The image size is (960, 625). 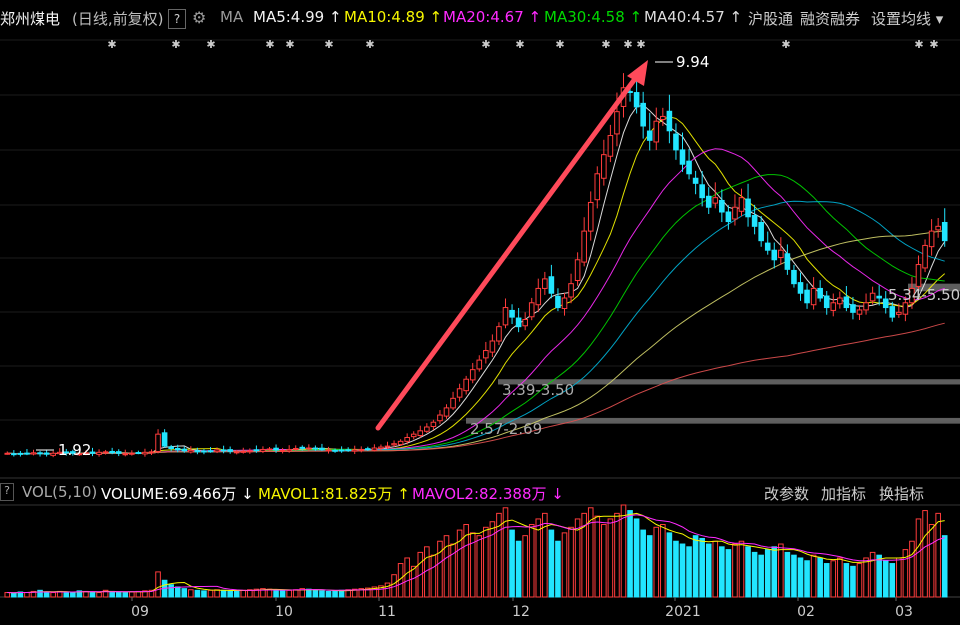 What do you see at coordinates (140, 612) in the screenshot?
I see `x-tick-label: 09` at bounding box center [140, 612].